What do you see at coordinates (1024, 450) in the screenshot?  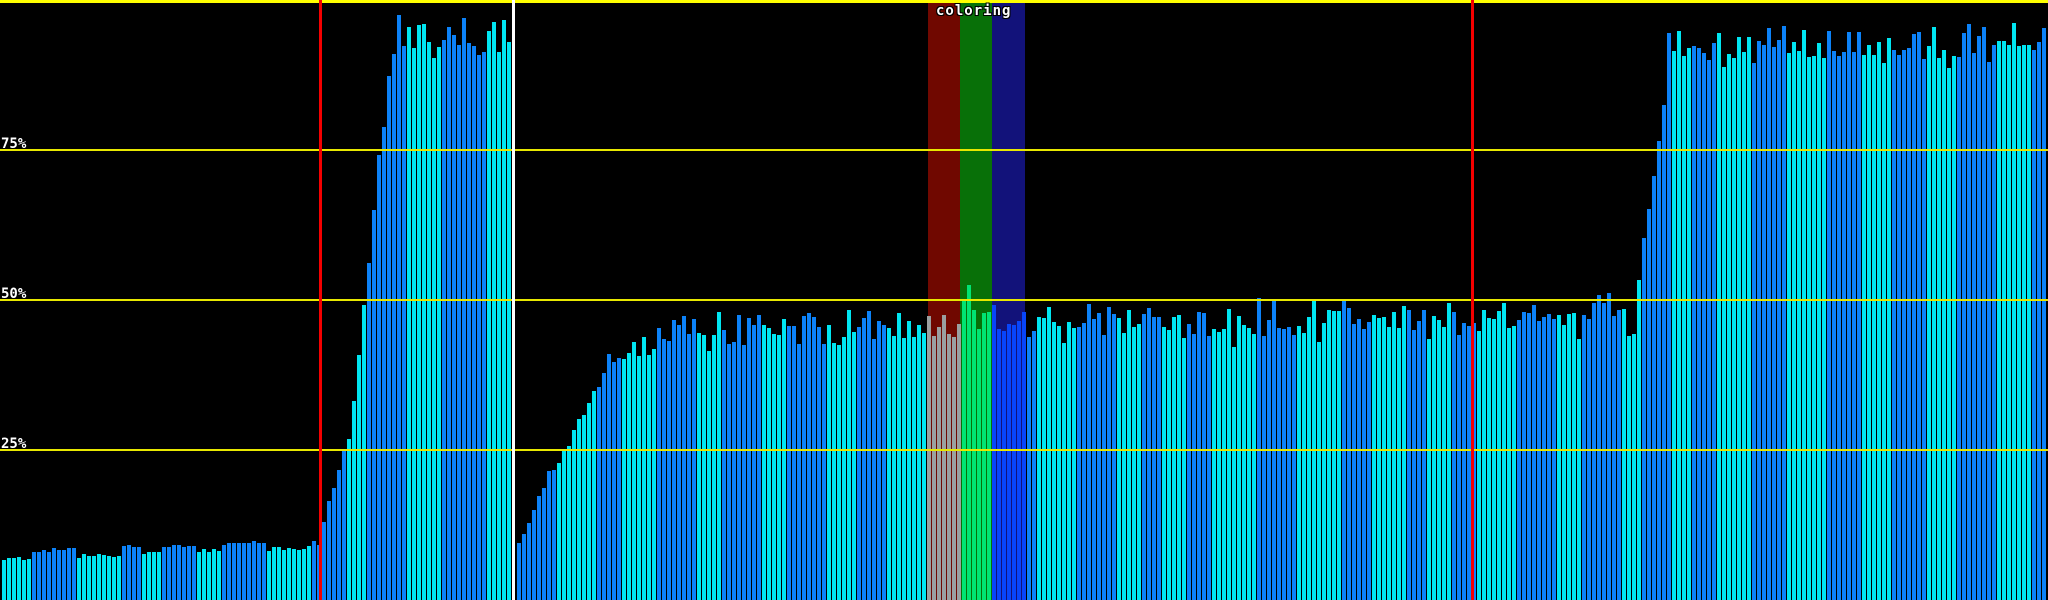 I see `gridline` at bounding box center [1024, 450].